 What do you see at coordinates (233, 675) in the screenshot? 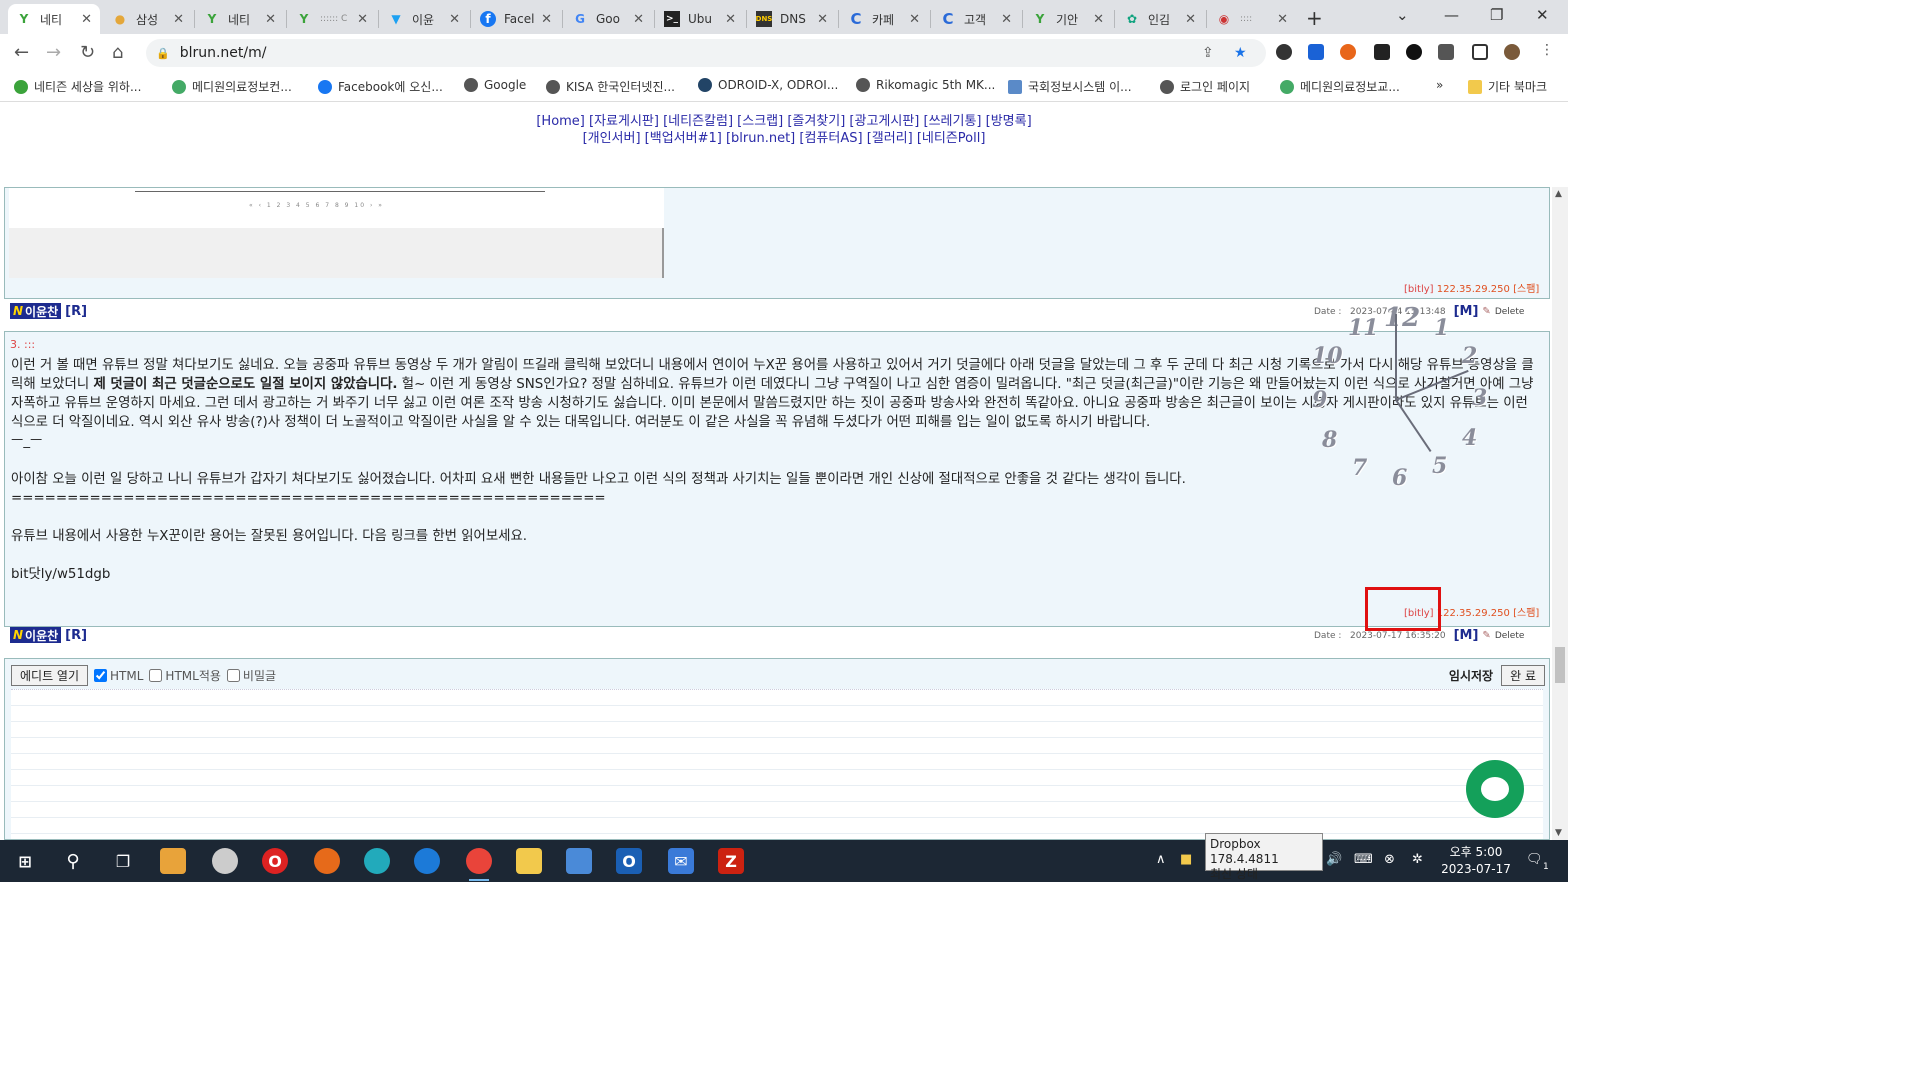
I see `secret-checkbox` at bounding box center [233, 675].